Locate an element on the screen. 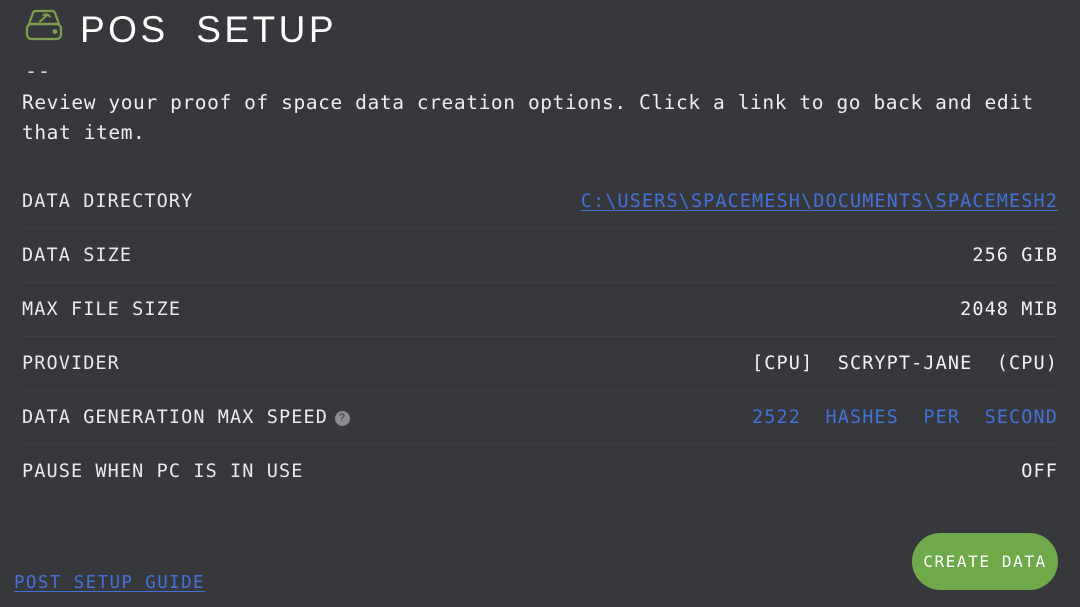  pause-when-pc-in-use-value: OFF is located at coordinates (1039, 471).